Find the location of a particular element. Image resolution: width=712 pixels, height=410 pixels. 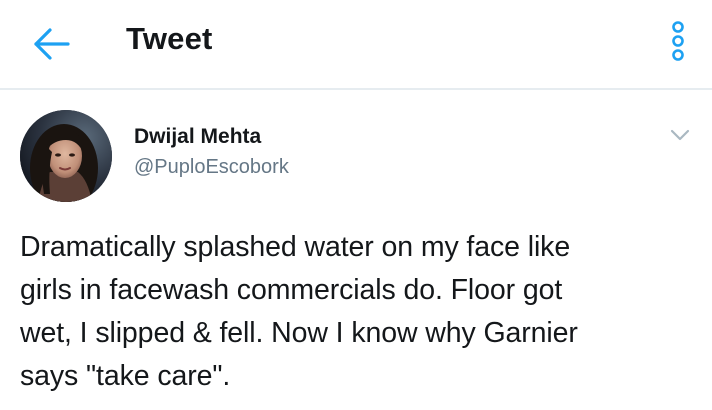

arrow-left-icon is located at coordinates (52, 44).